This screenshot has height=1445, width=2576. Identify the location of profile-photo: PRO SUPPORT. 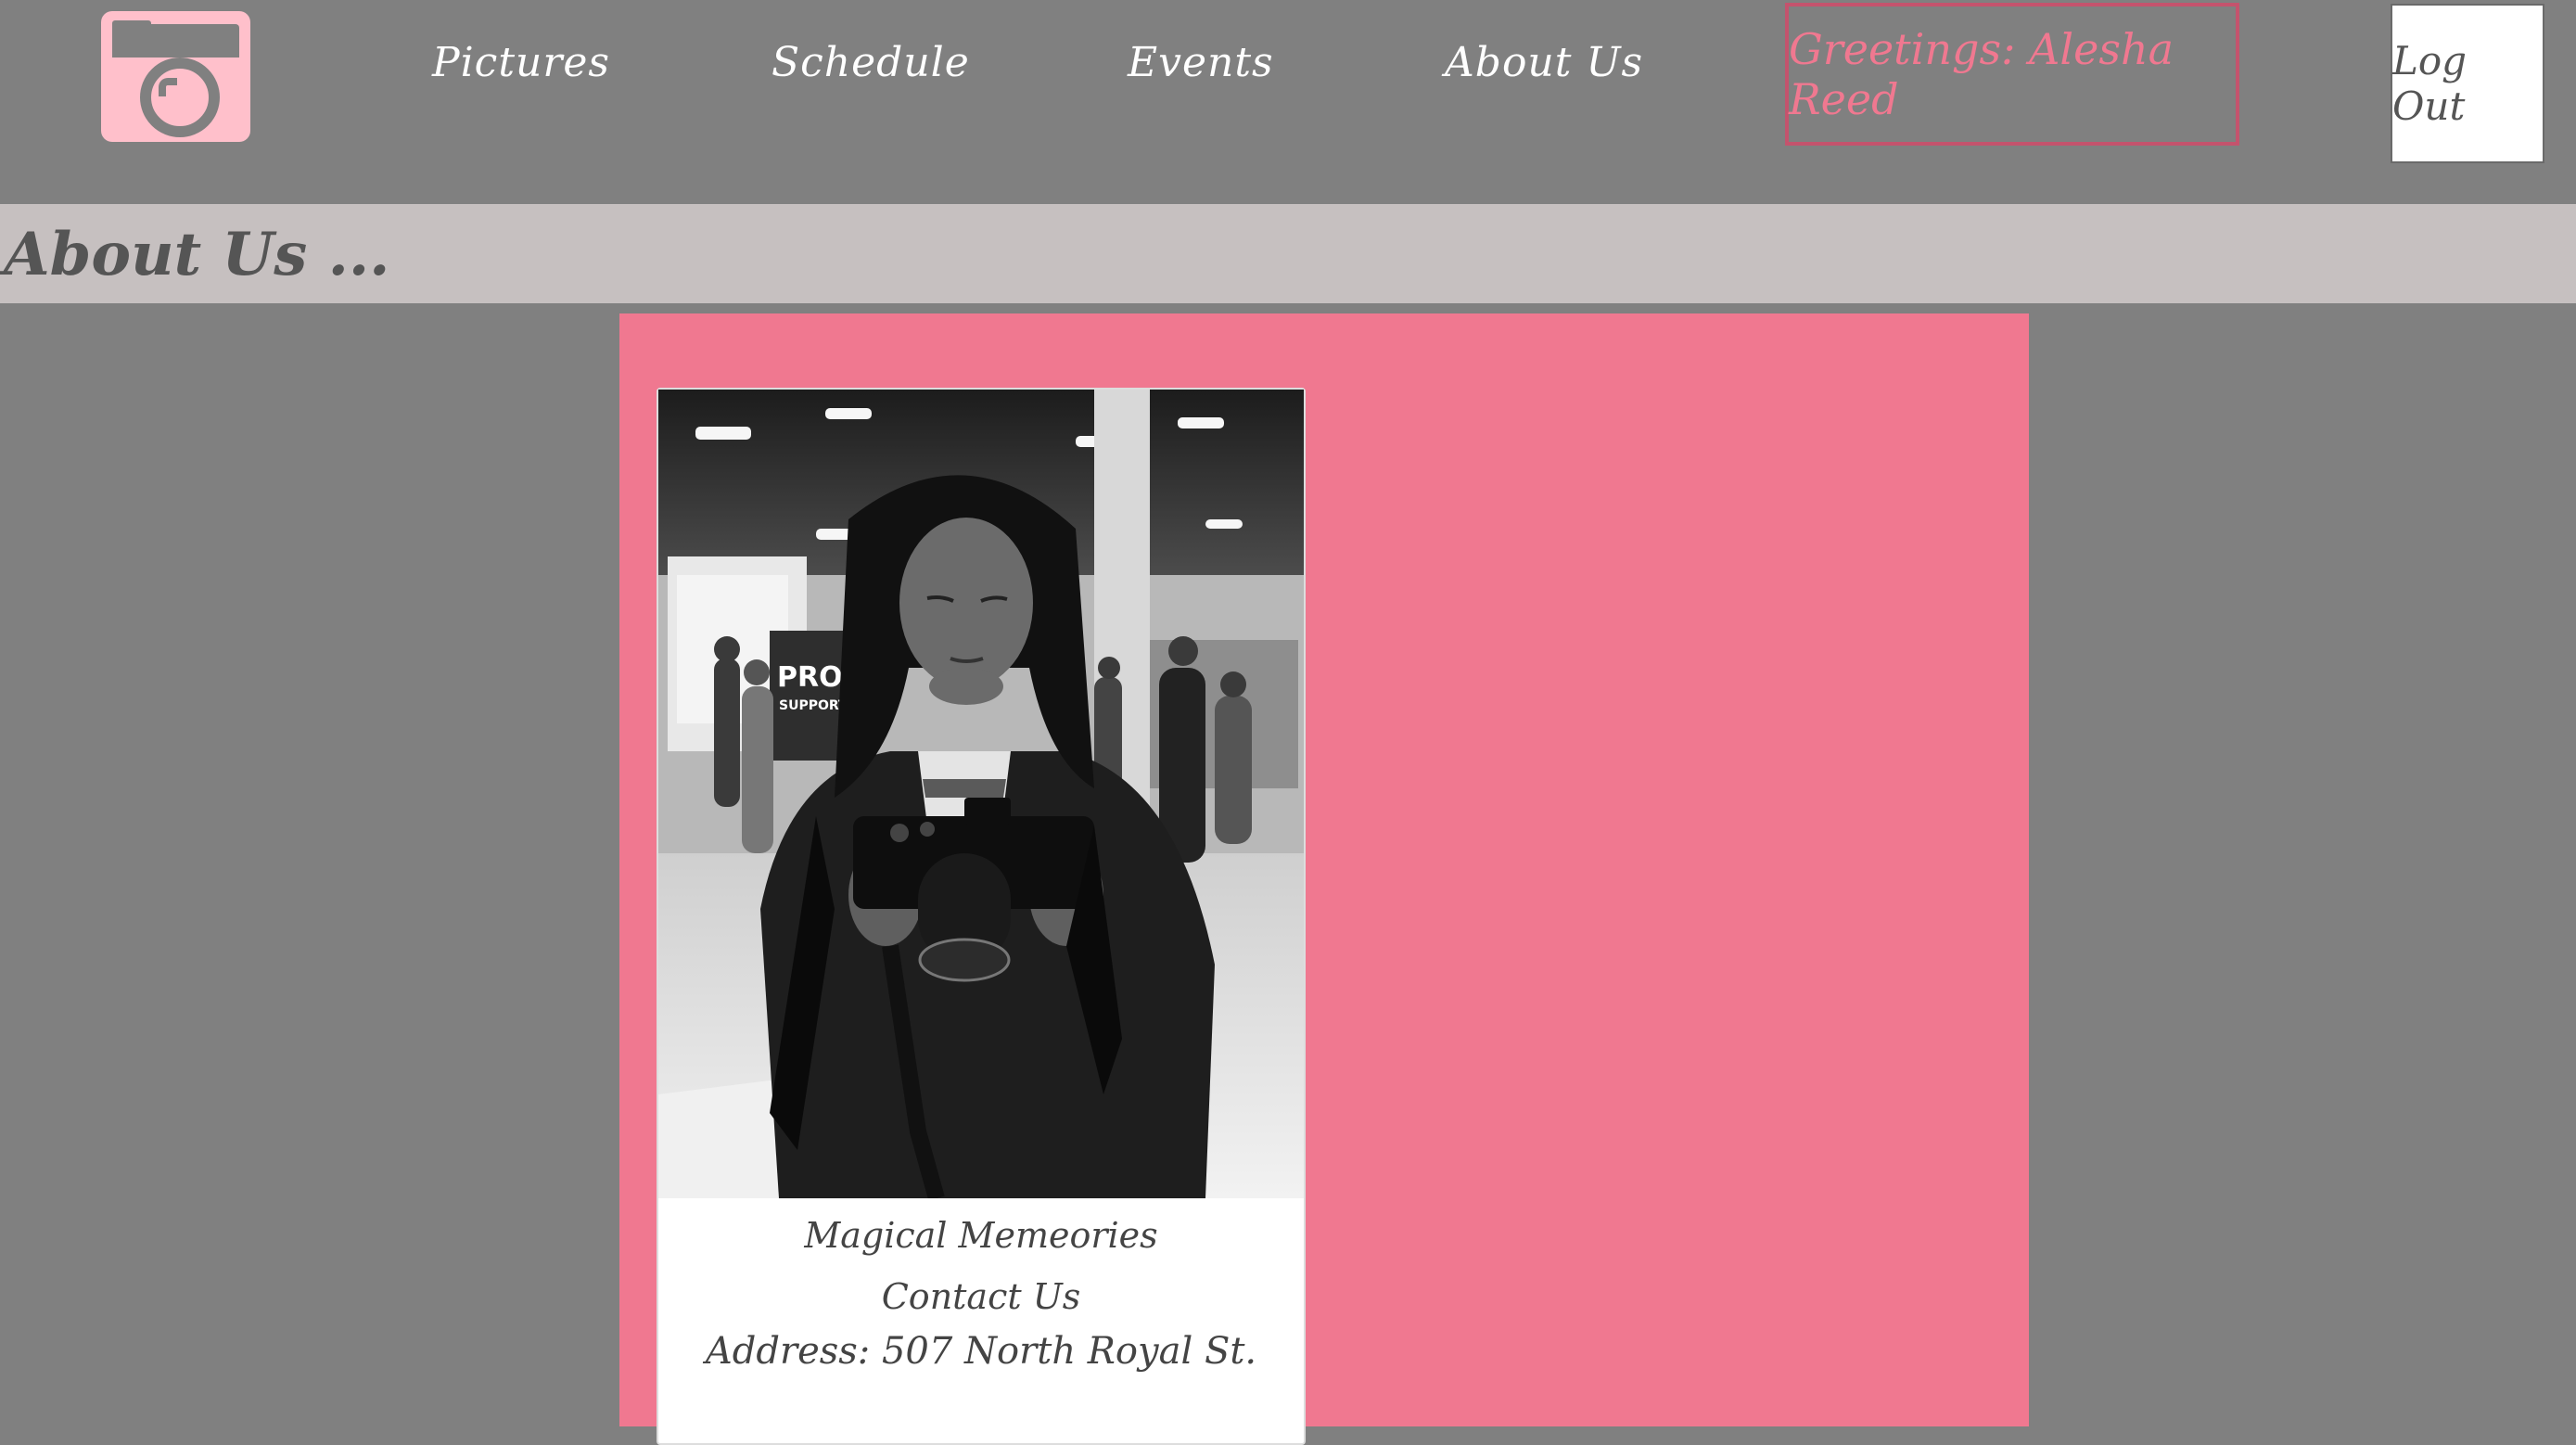
(981, 794).